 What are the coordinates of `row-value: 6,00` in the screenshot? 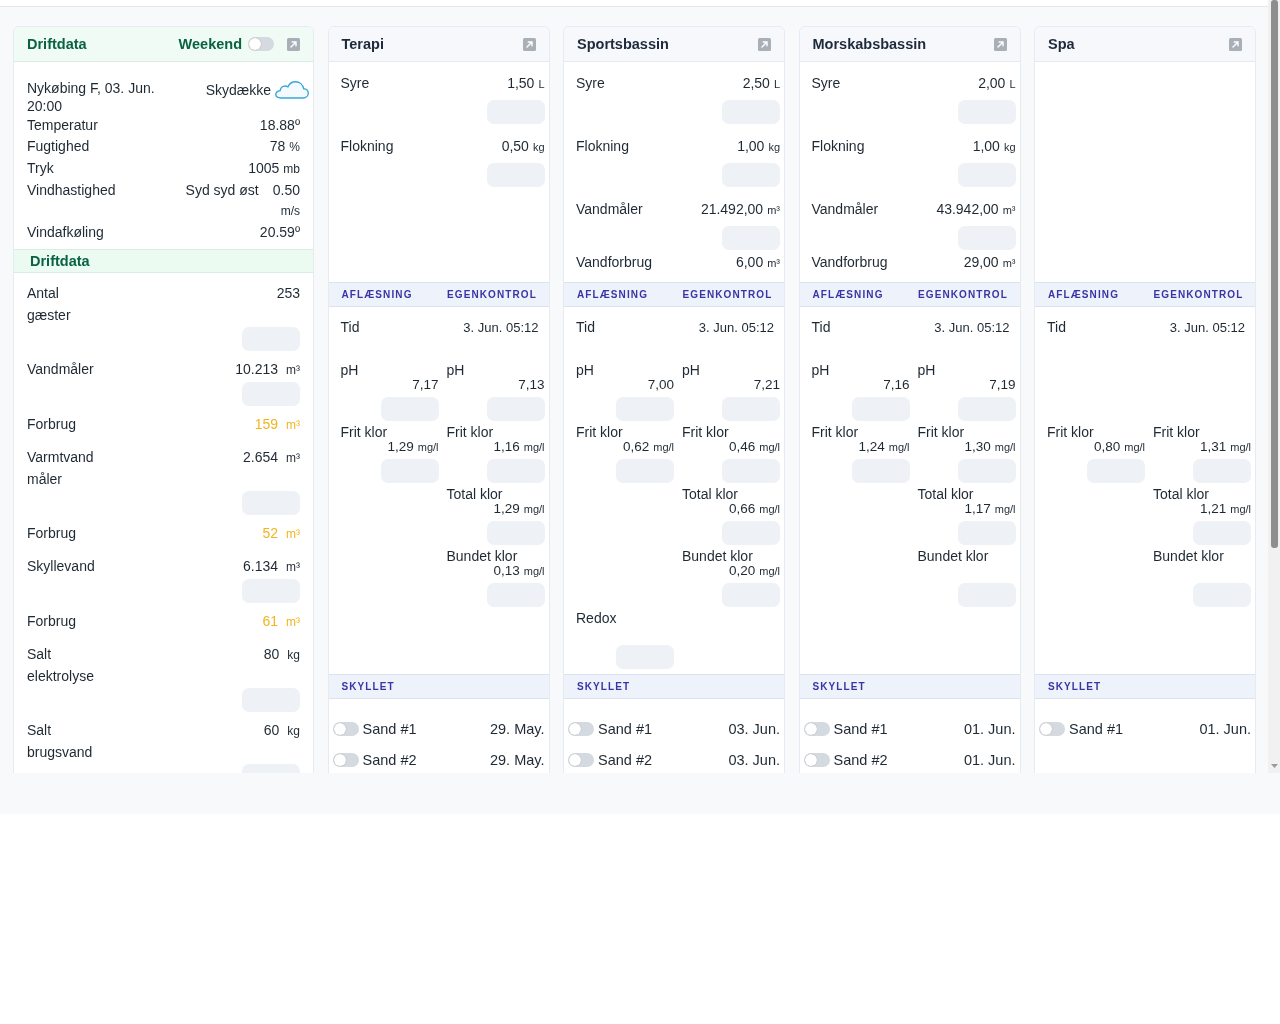 It's located at (749, 262).